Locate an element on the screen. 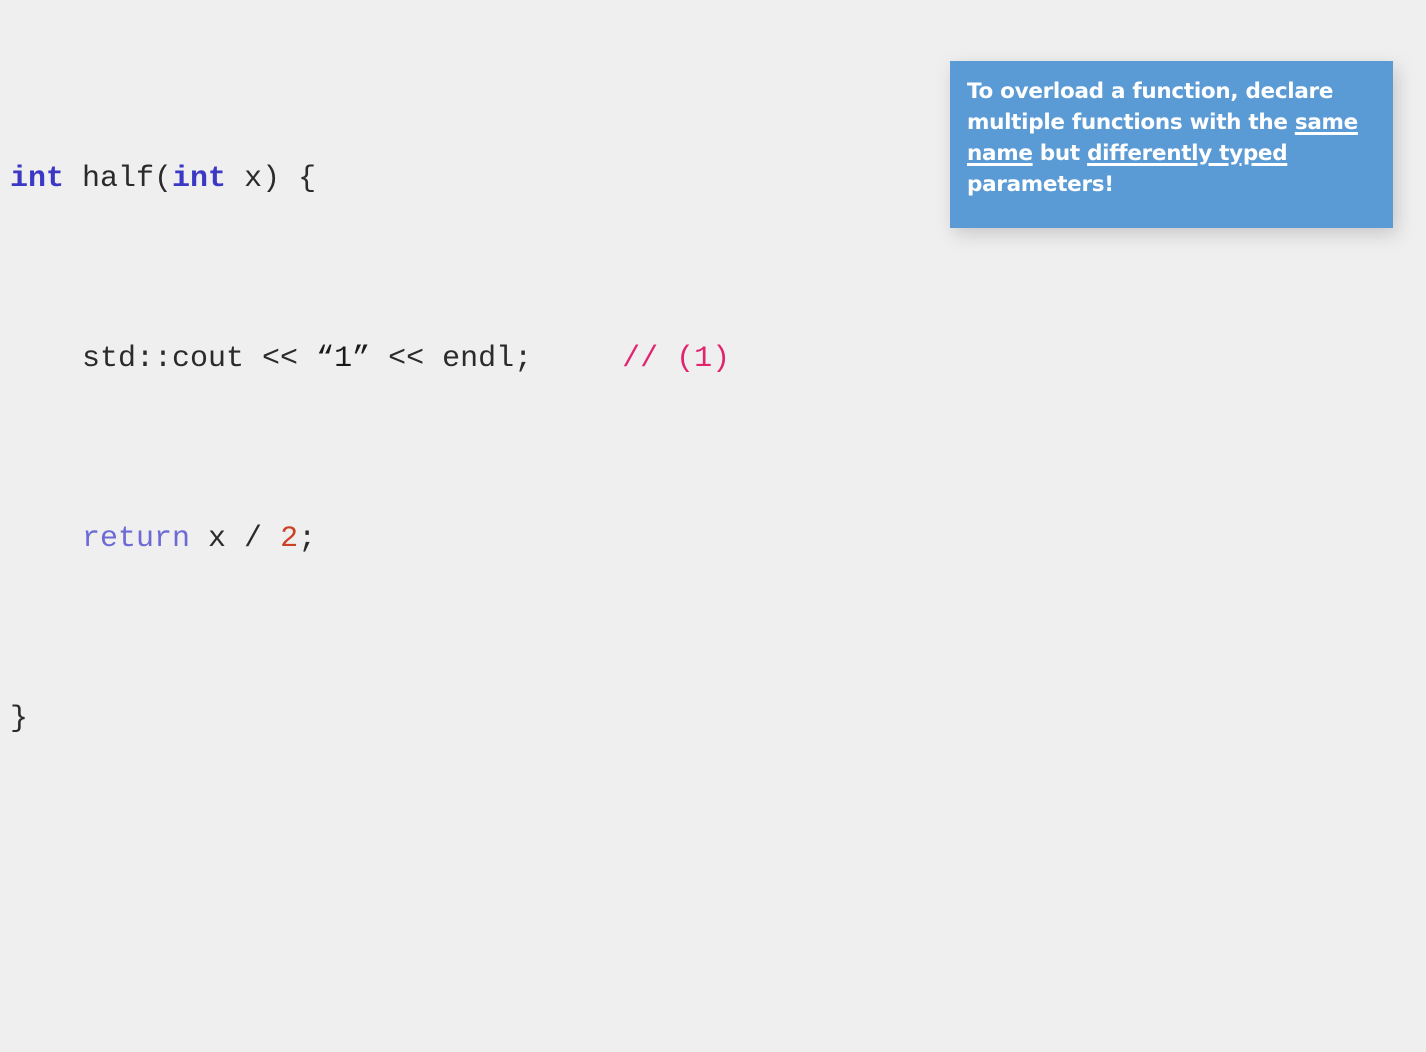 This screenshot has height=1052, width=1426. keyword-return-1: return is located at coordinates (136, 539).